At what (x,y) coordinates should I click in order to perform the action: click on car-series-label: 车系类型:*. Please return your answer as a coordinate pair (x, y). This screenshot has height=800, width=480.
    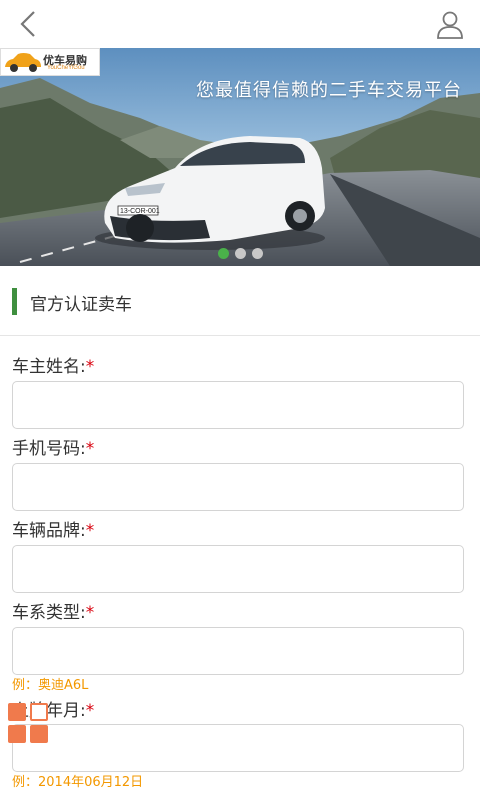
    Looking at the image, I should click on (53, 610).